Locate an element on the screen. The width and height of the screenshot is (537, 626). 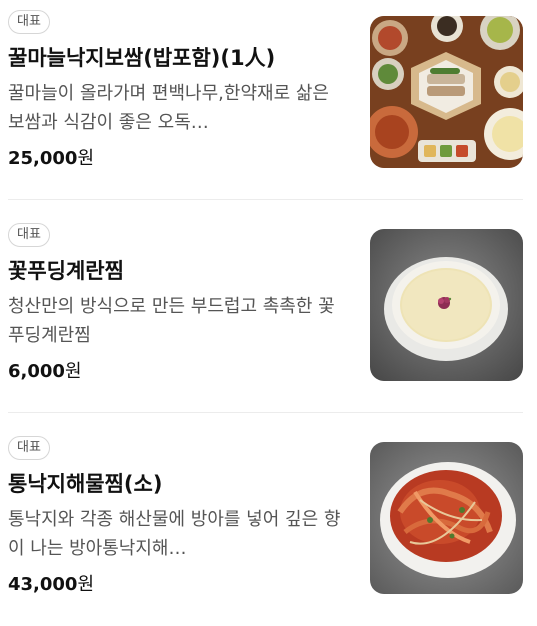
egg-pudding-photo is located at coordinates (446, 305).